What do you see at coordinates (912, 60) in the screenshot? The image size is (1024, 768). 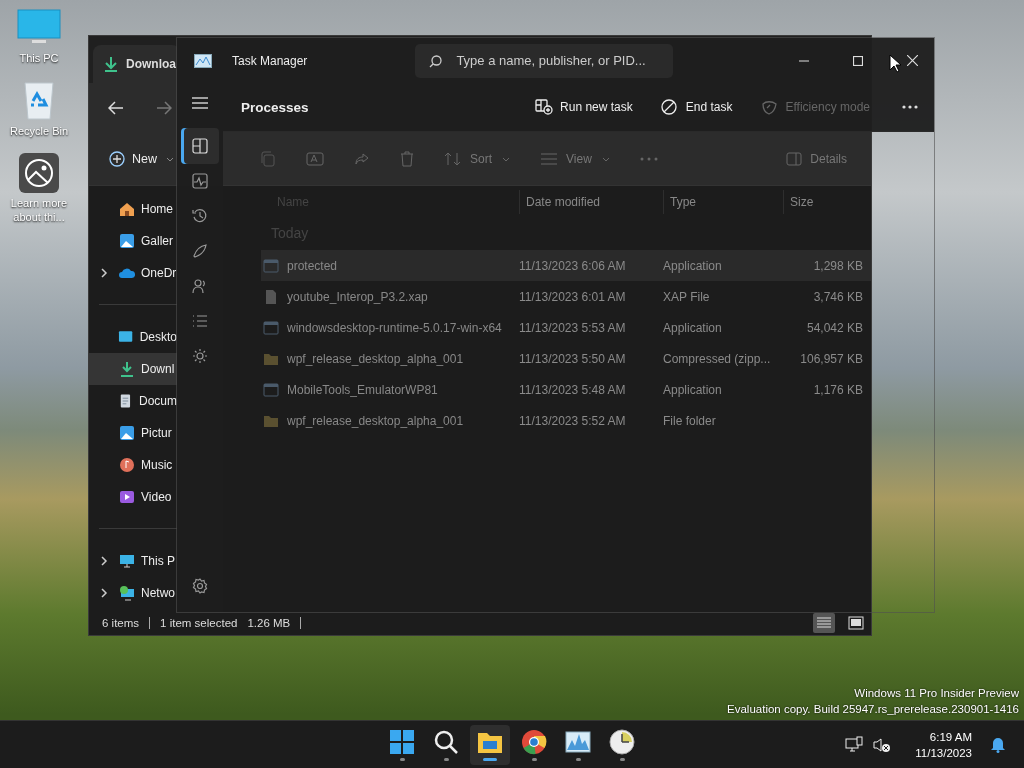 I see `close-icon` at bounding box center [912, 60].